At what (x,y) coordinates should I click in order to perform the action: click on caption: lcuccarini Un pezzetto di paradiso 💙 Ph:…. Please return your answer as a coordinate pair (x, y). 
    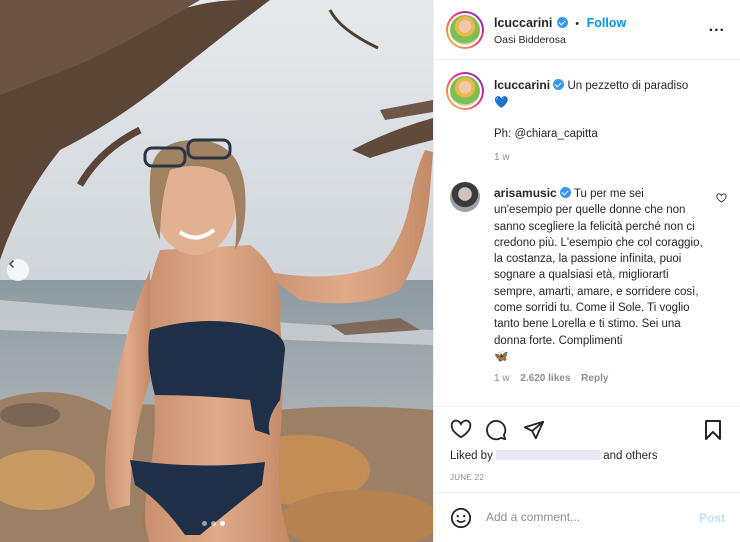
    Looking at the image, I should click on (610, 120).